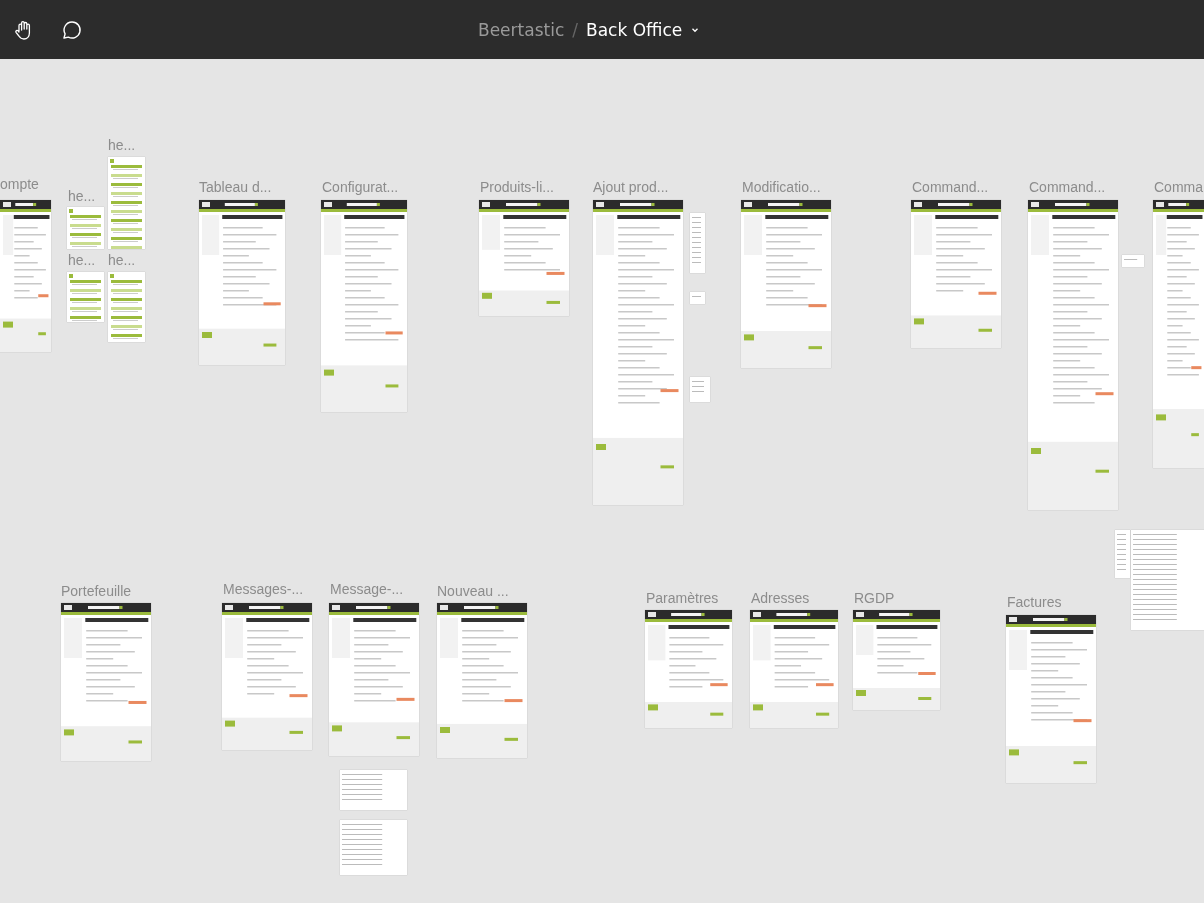 Image resolution: width=1204 pixels, height=903 pixels. I want to click on frame-label: Adresses, so click(780, 598).